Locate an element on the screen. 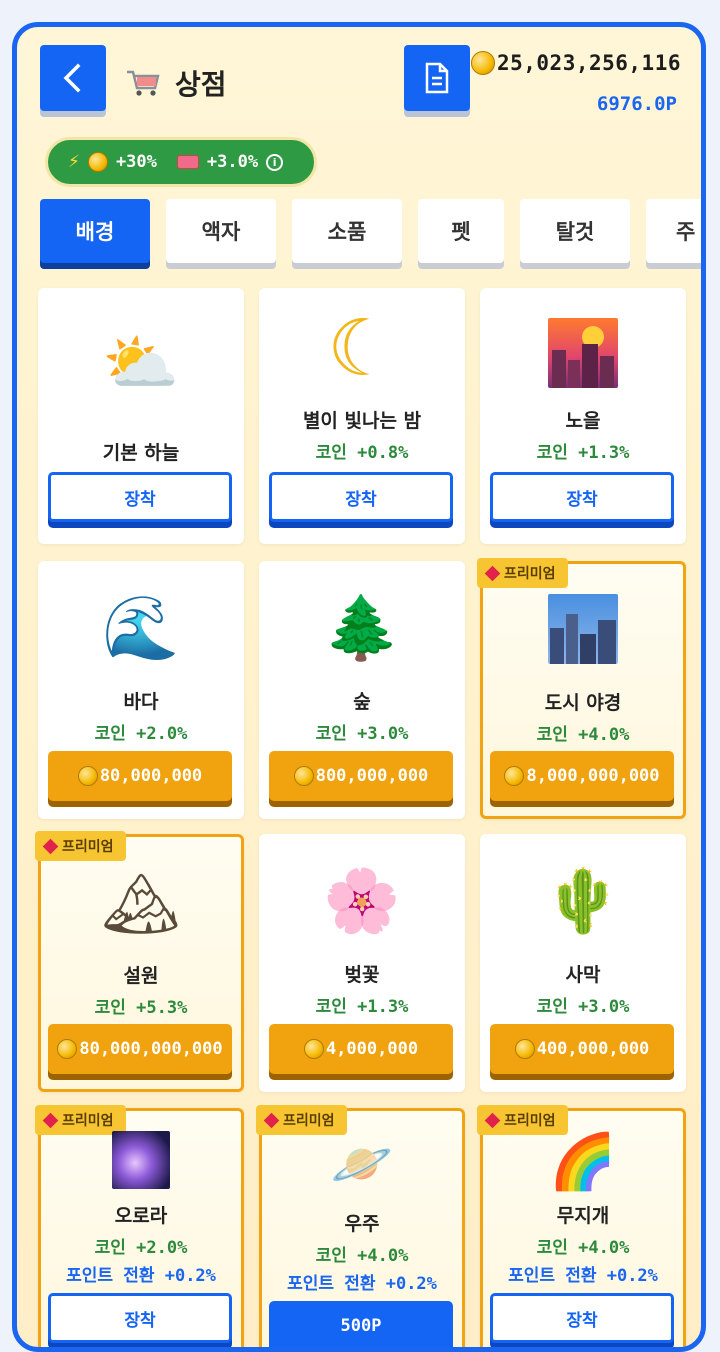  tab-frame: 액자 is located at coordinates (221, 231).